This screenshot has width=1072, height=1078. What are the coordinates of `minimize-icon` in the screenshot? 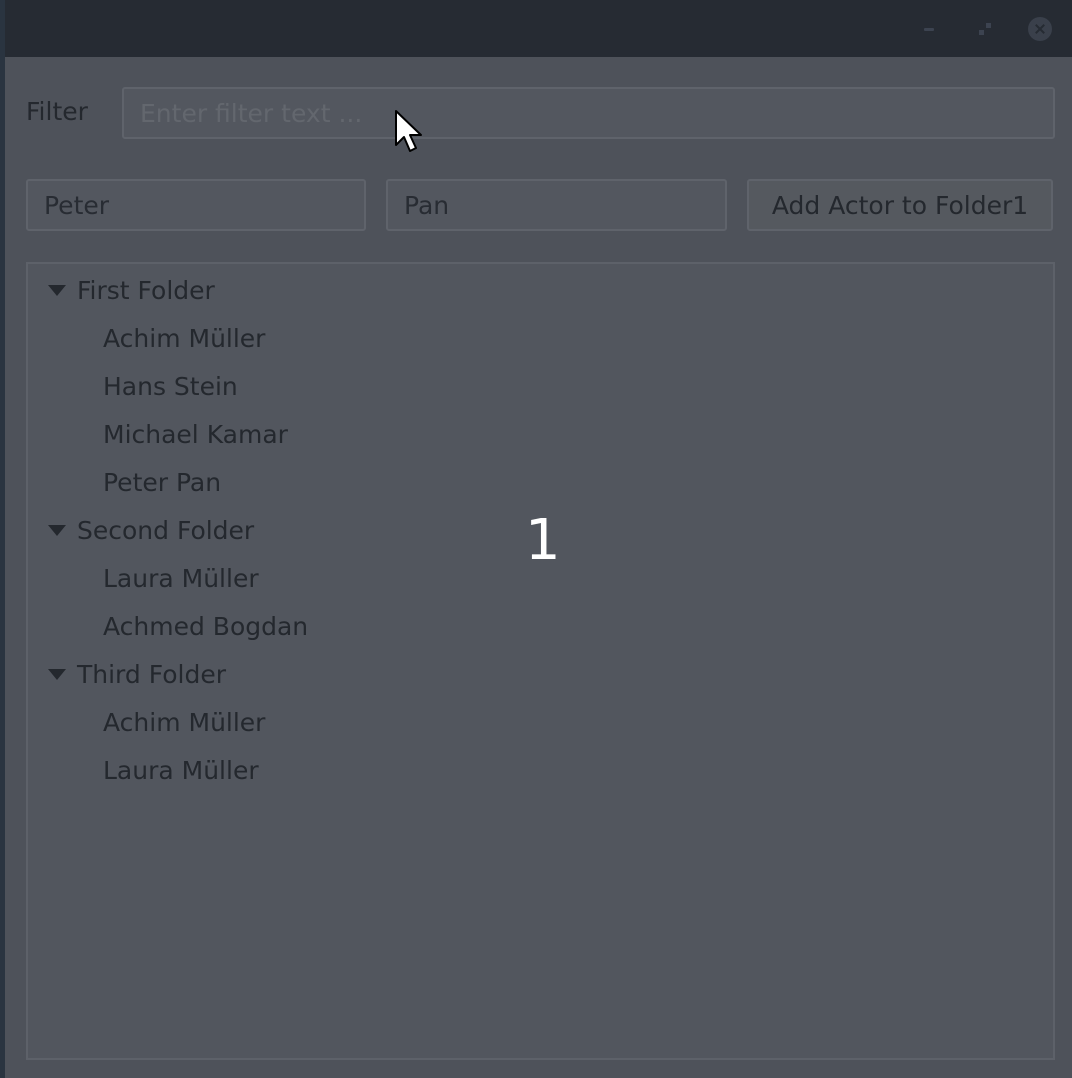 It's located at (929, 29).